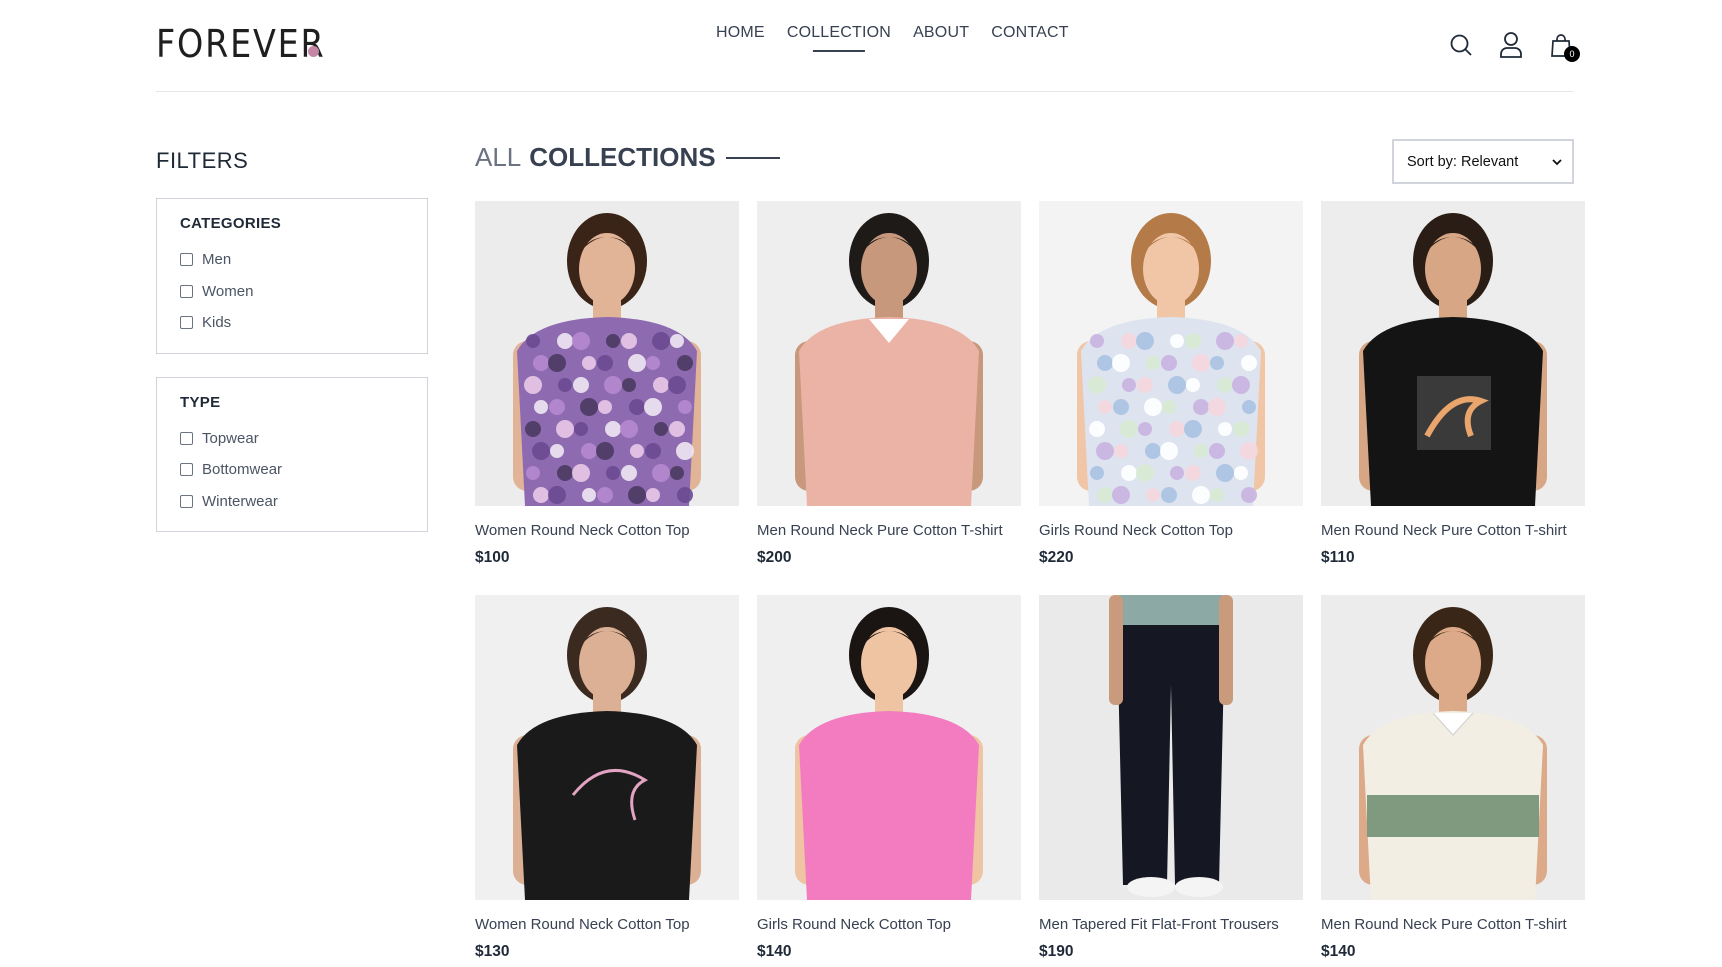 This screenshot has width=1722, height=967. I want to click on collection-header: ALL COLLECTIONS Sort by: Relevant, so click(1024, 153).